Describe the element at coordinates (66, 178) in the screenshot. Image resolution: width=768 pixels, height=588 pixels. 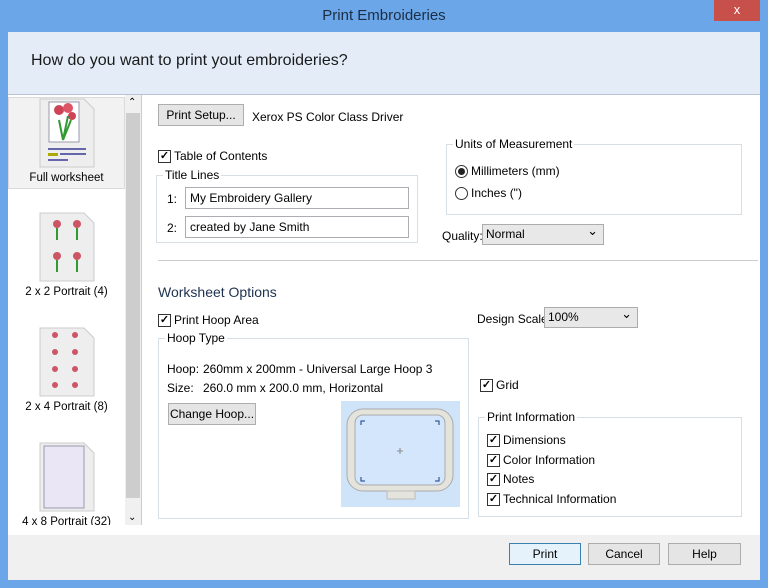
I see `layout-label: Full worksheet` at that location.